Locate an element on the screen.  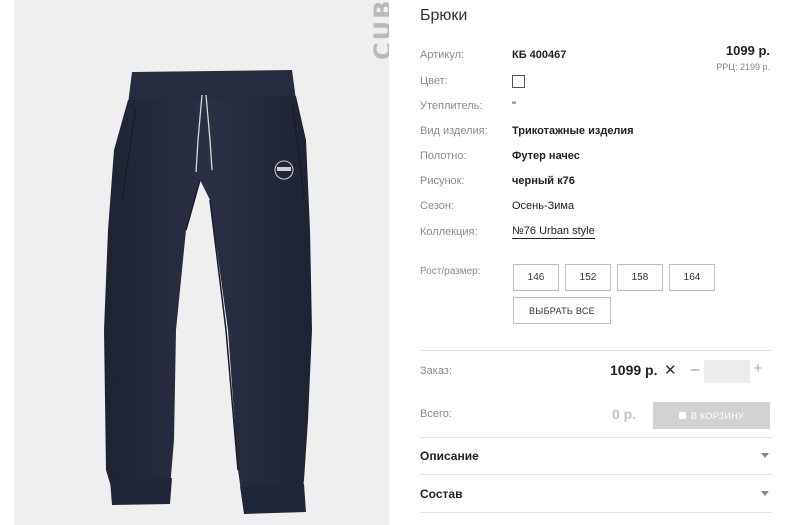
spec-fabric: Полотно: Футер начес is located at coordinates (500, 156).